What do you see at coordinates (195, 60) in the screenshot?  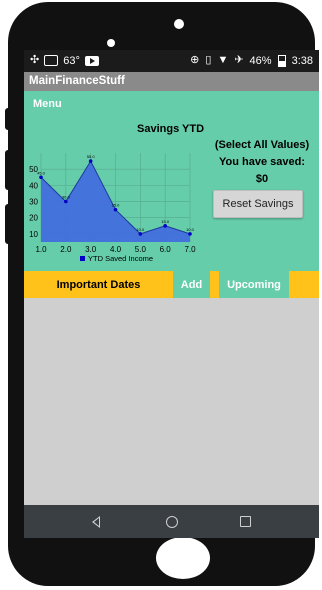 I see `data-saver-icon: ⊕` at bounding box center [195, 60].